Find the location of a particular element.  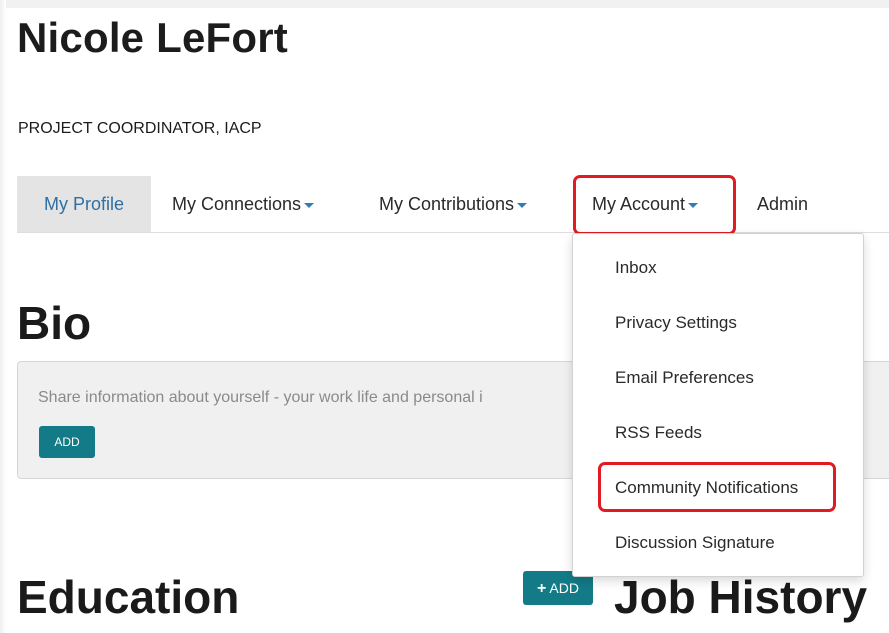

menu-item-privacy-settings: Privacy Settings is located at coordinates (676, 323).